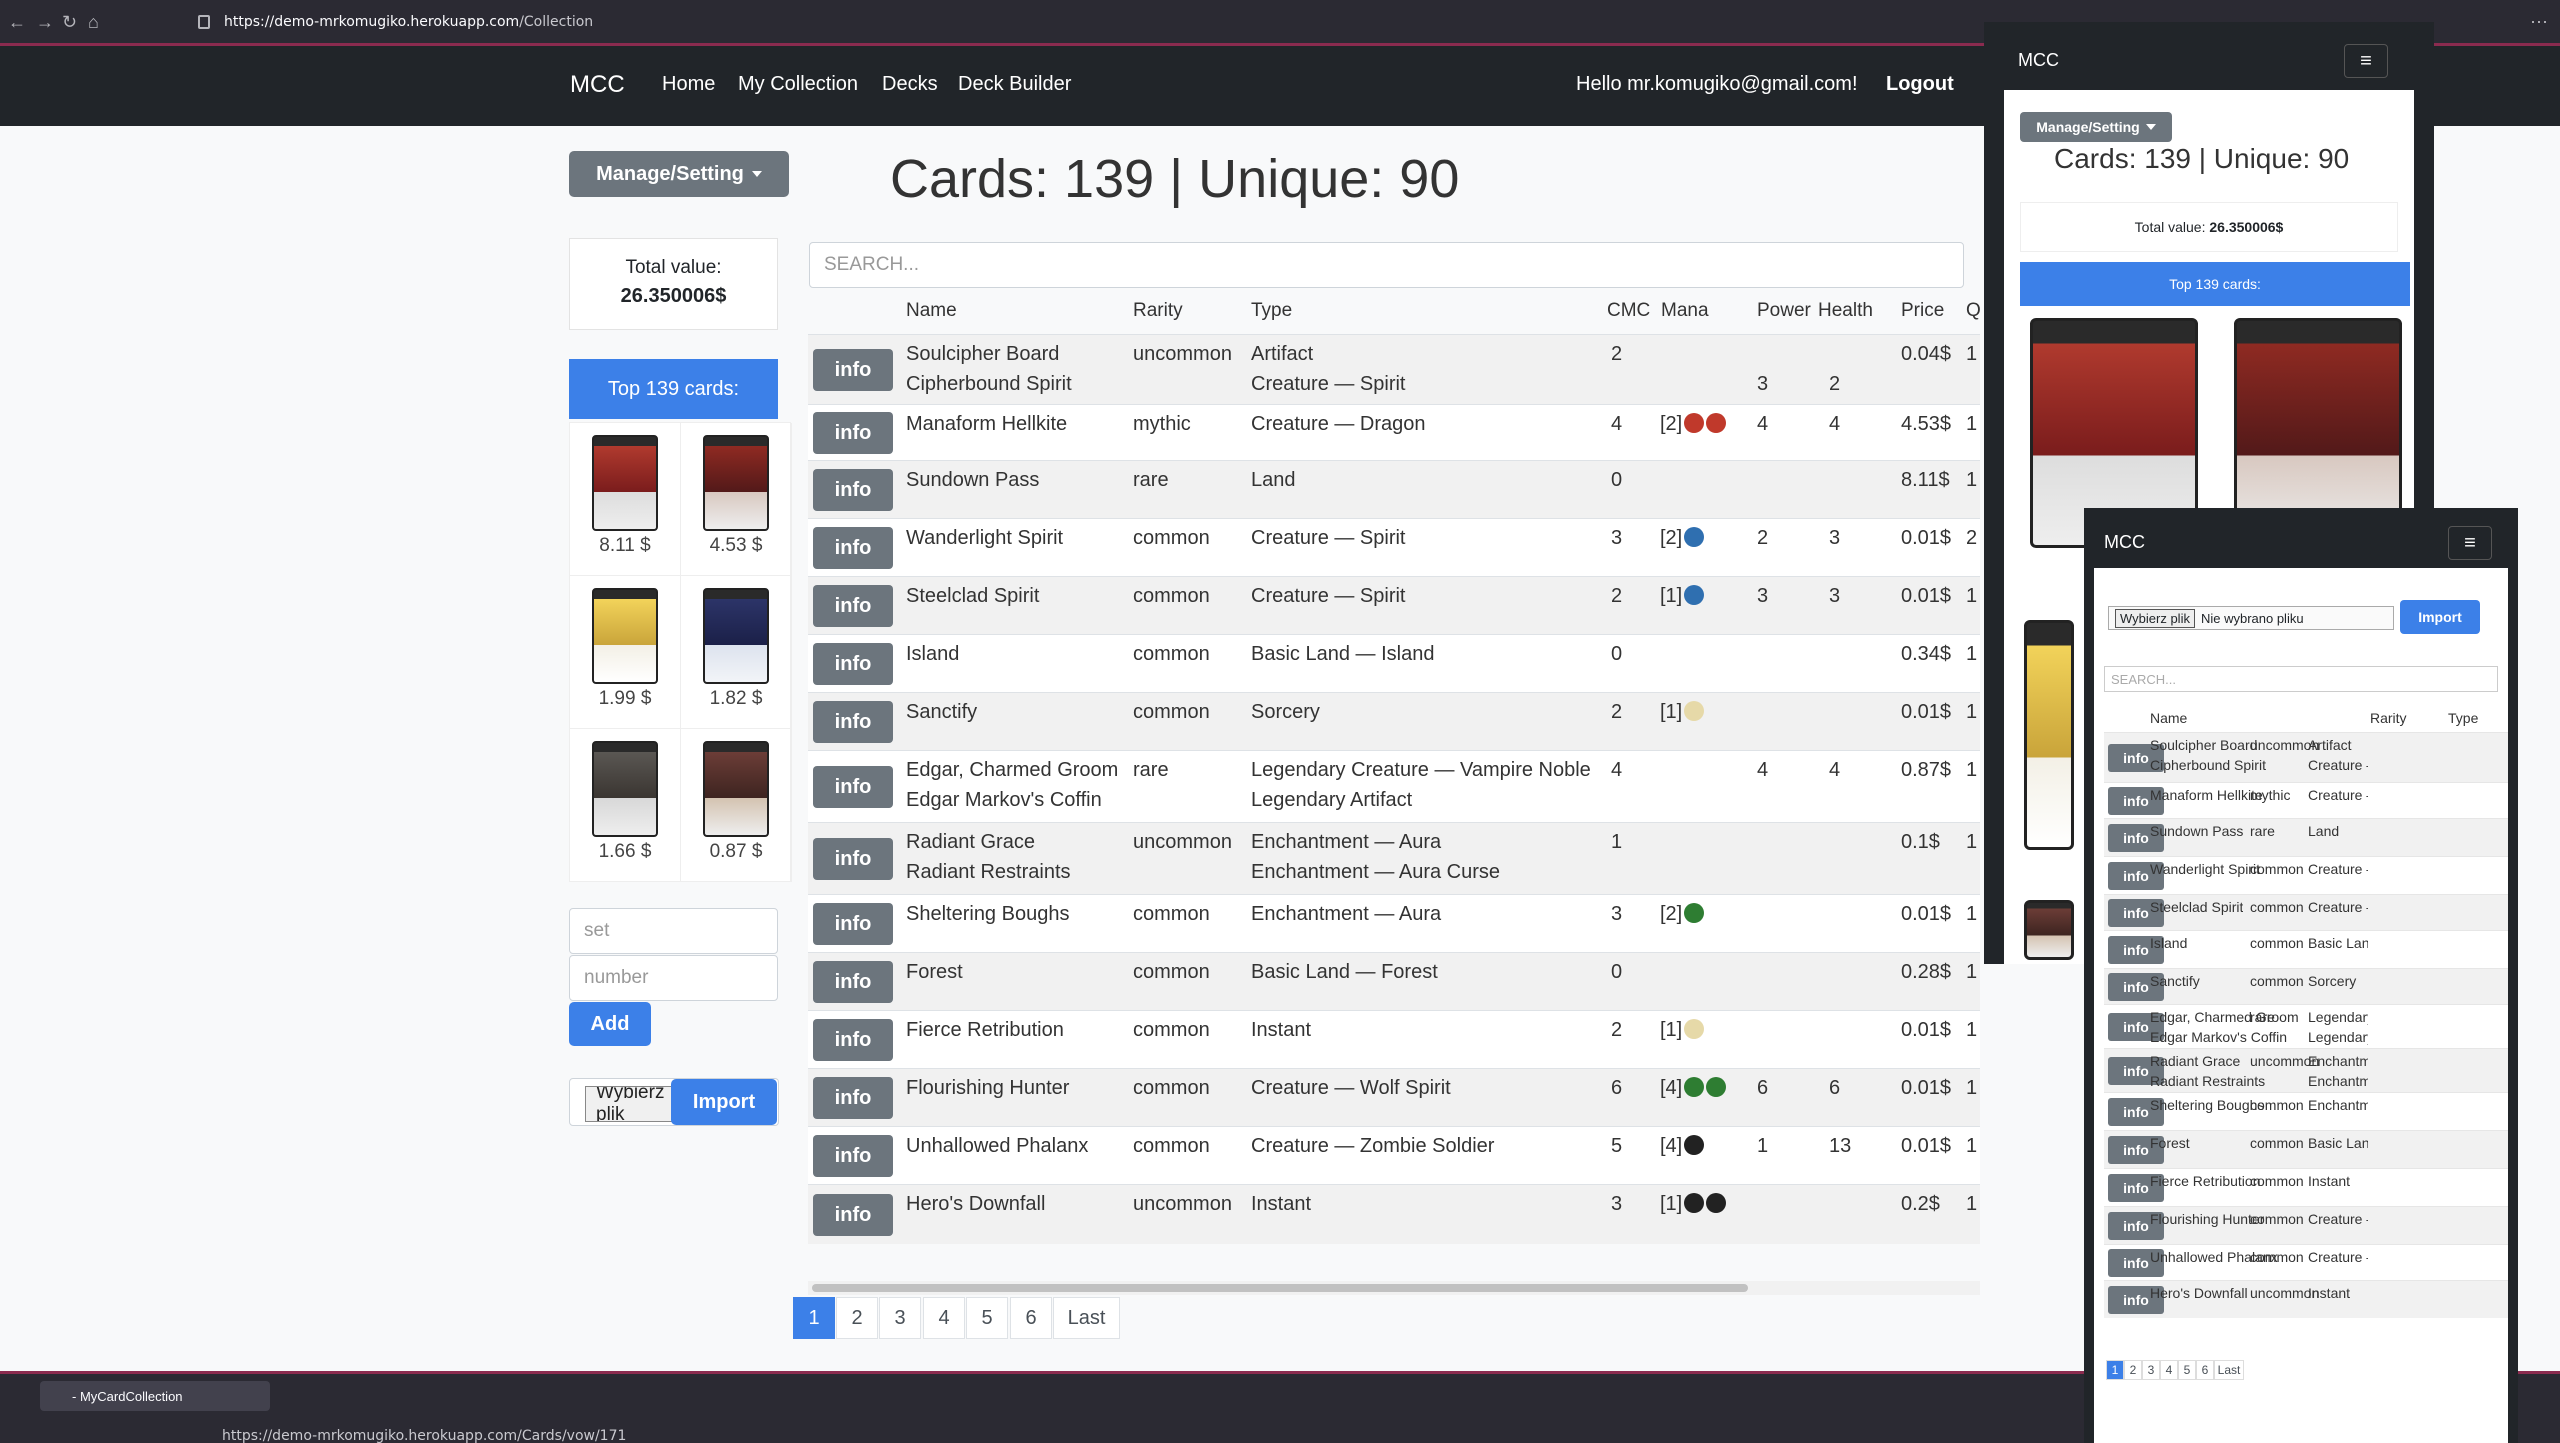 The image size is (2560, 1443). What do you see at coordinates (629, 1104) in the screenshot?
I see `choose-file-button: Wybierz plik` at bounding box center [629, 1104].